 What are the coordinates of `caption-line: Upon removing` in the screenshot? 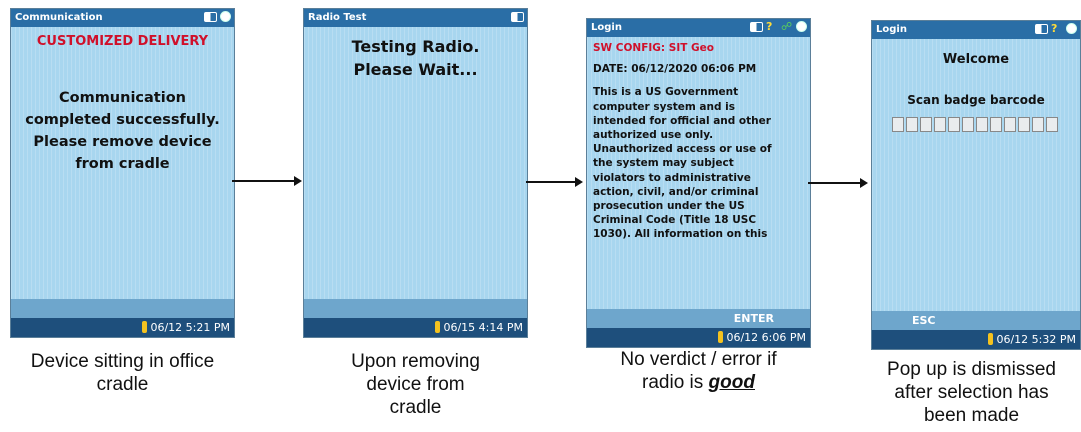 It's located at (415, 361).